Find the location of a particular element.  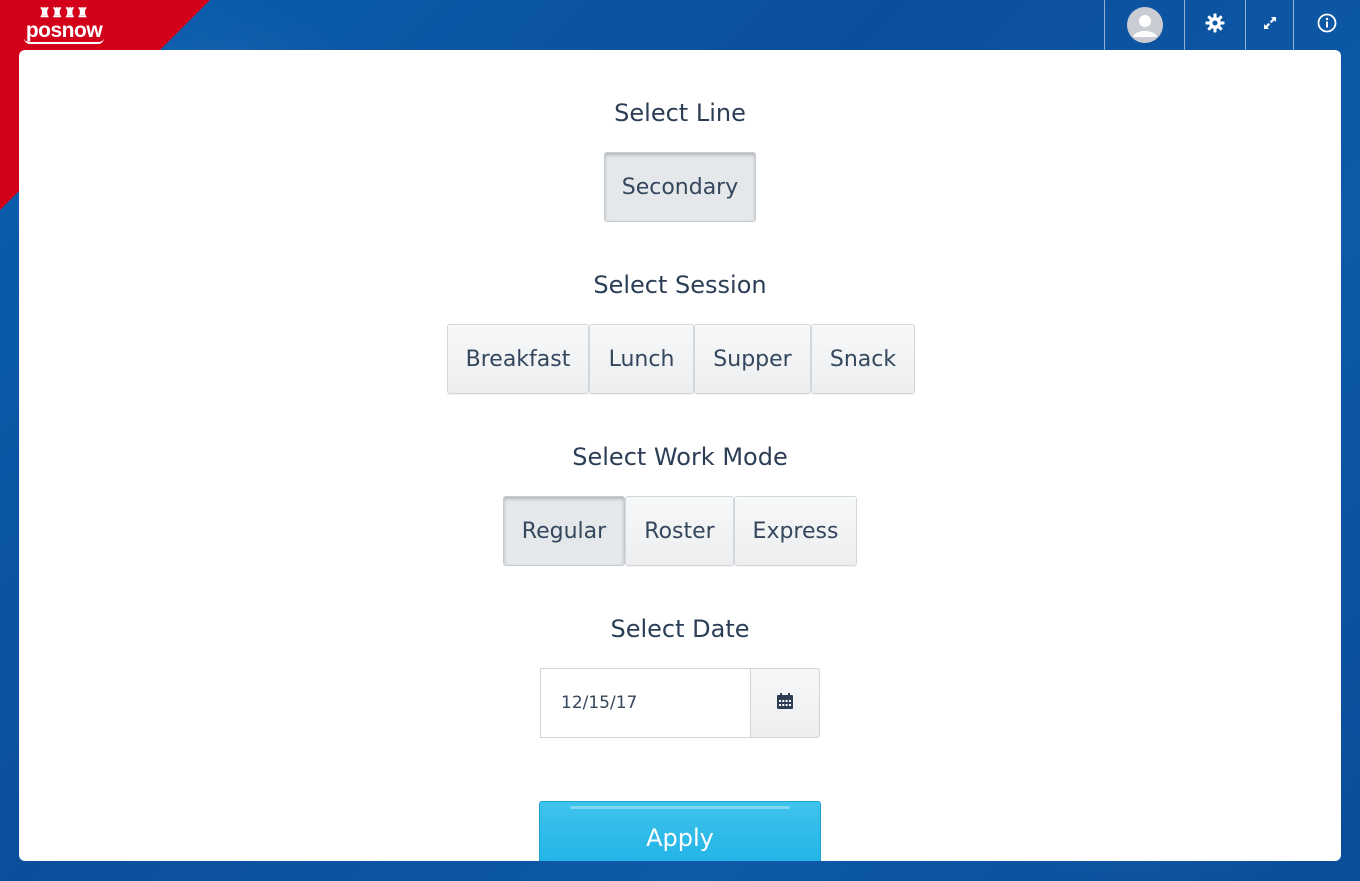

session-options: Breakfast Lunch Supper Snack is located at coordinates (681, 359).